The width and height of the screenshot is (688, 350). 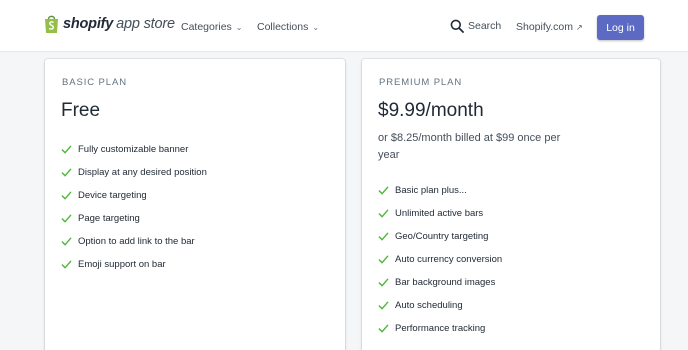 What do you see at coordinates (431, 110) in the screenshot?
I see `premium-plan-price: $9.99/month` at bounding box center [431, 110].